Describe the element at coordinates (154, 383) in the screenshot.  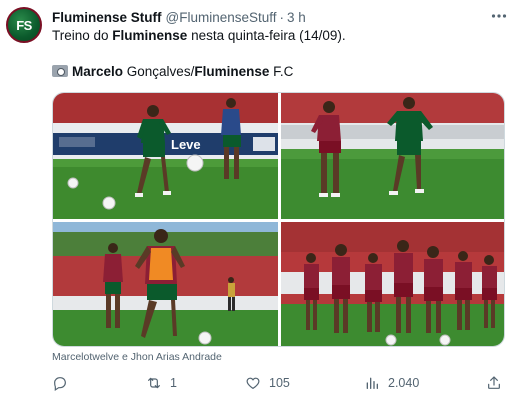
I see `retweet-icon` at that location.